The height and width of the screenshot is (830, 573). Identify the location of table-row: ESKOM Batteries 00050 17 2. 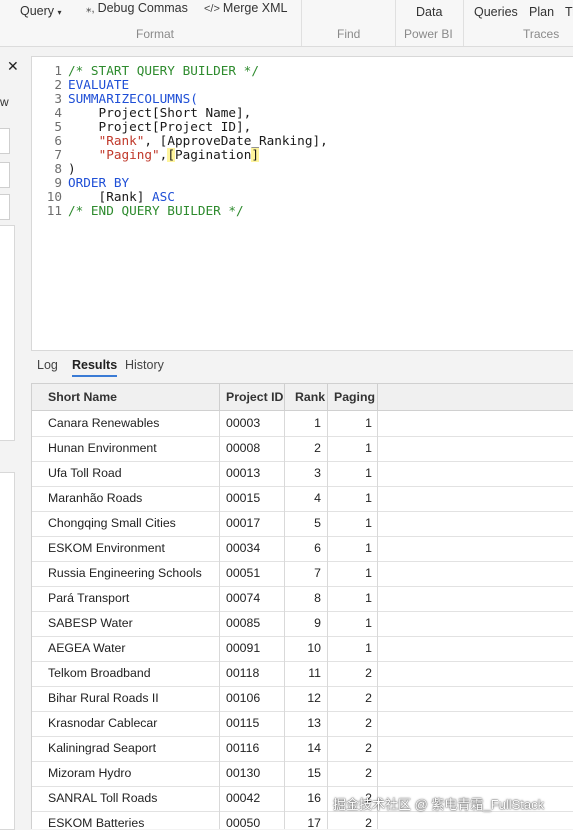
(302, 820).